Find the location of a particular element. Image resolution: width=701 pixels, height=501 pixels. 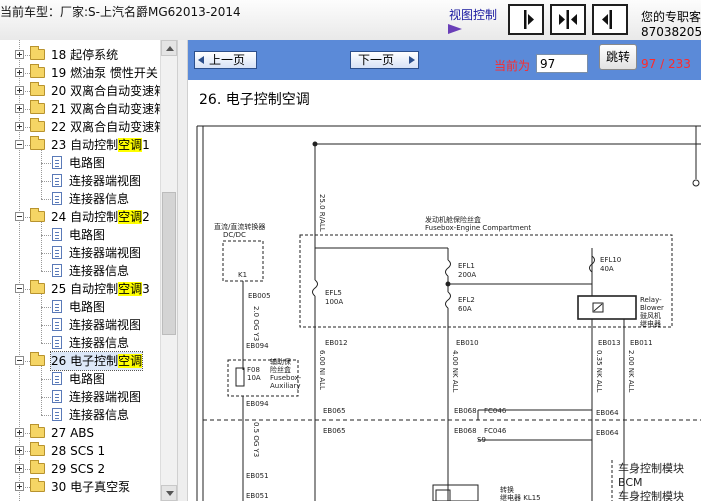

tree-item-text: 25 自动控制 is located at coordinates (85, 289).